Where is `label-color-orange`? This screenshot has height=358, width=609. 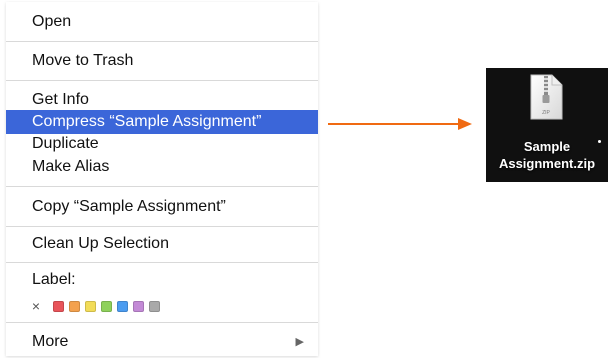
label-color-orange is located at coordinates (74, 306).